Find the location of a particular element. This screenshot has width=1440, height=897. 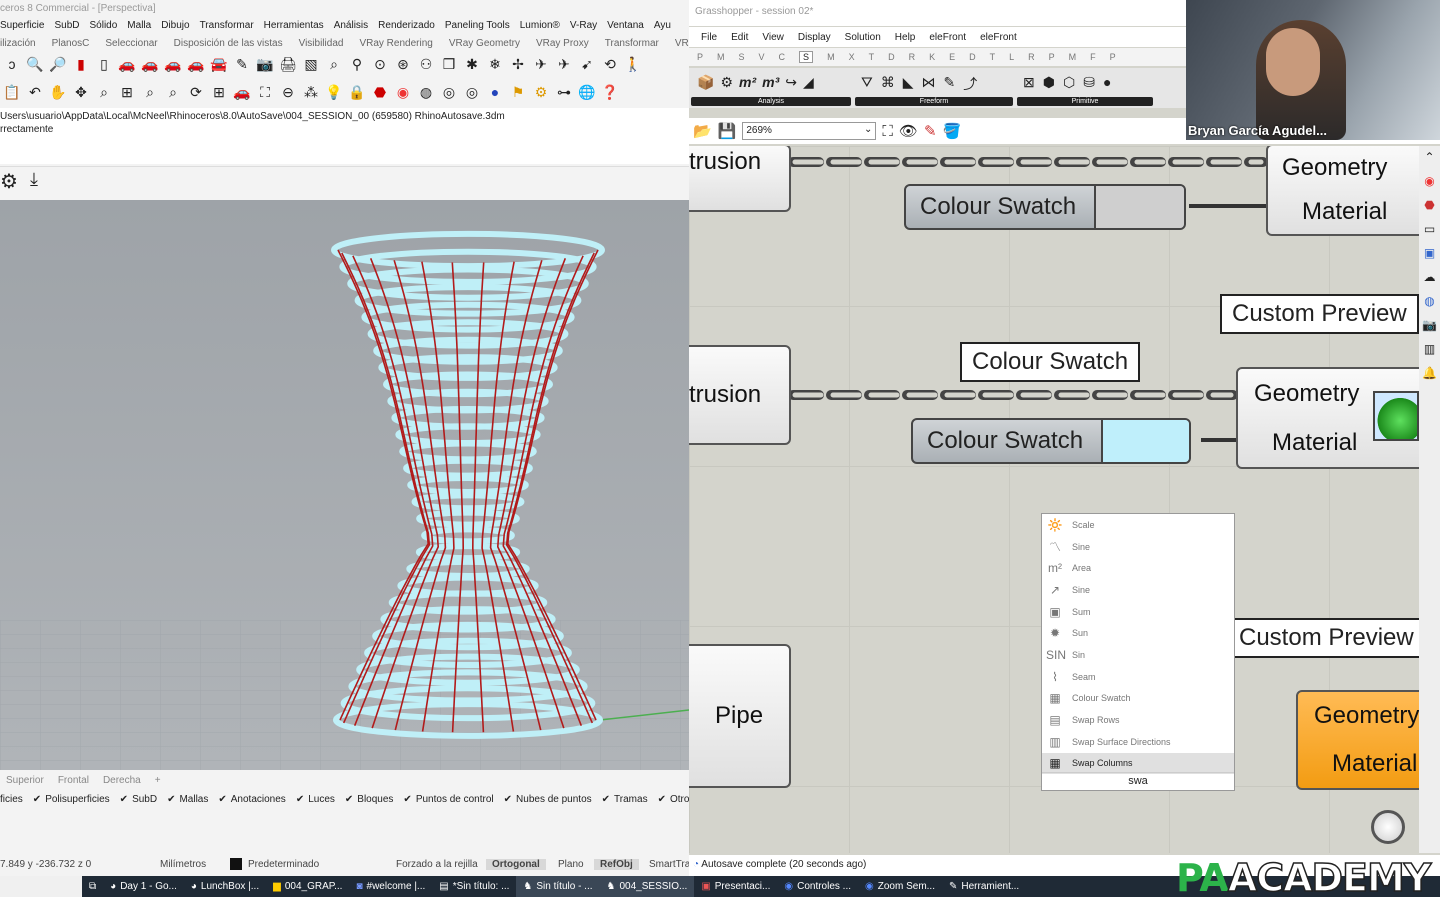

search-result-item: ▦ Swap Columns is located at coordinates (1138, 763).